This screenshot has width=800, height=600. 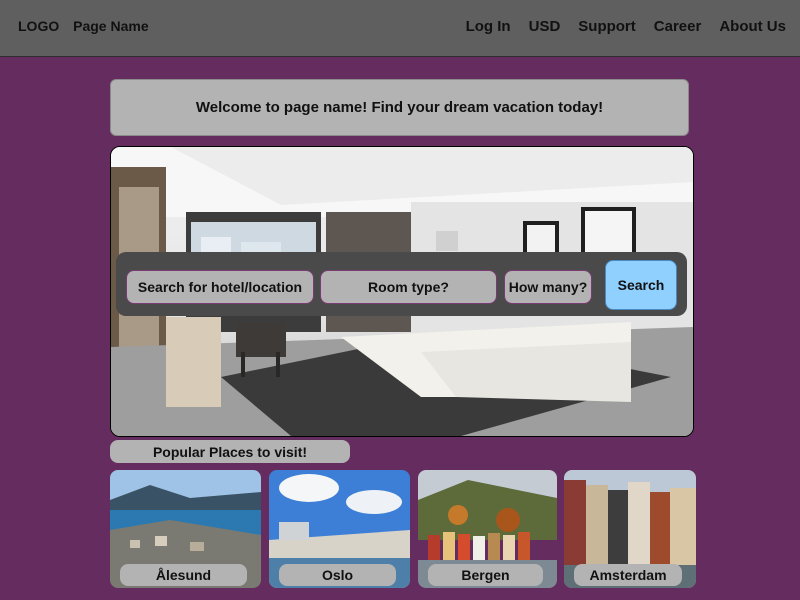 What do you see at coordinates (337, 575) in the screenshot?
I see `place-label: Oslo` at bounding box center [337, 575].